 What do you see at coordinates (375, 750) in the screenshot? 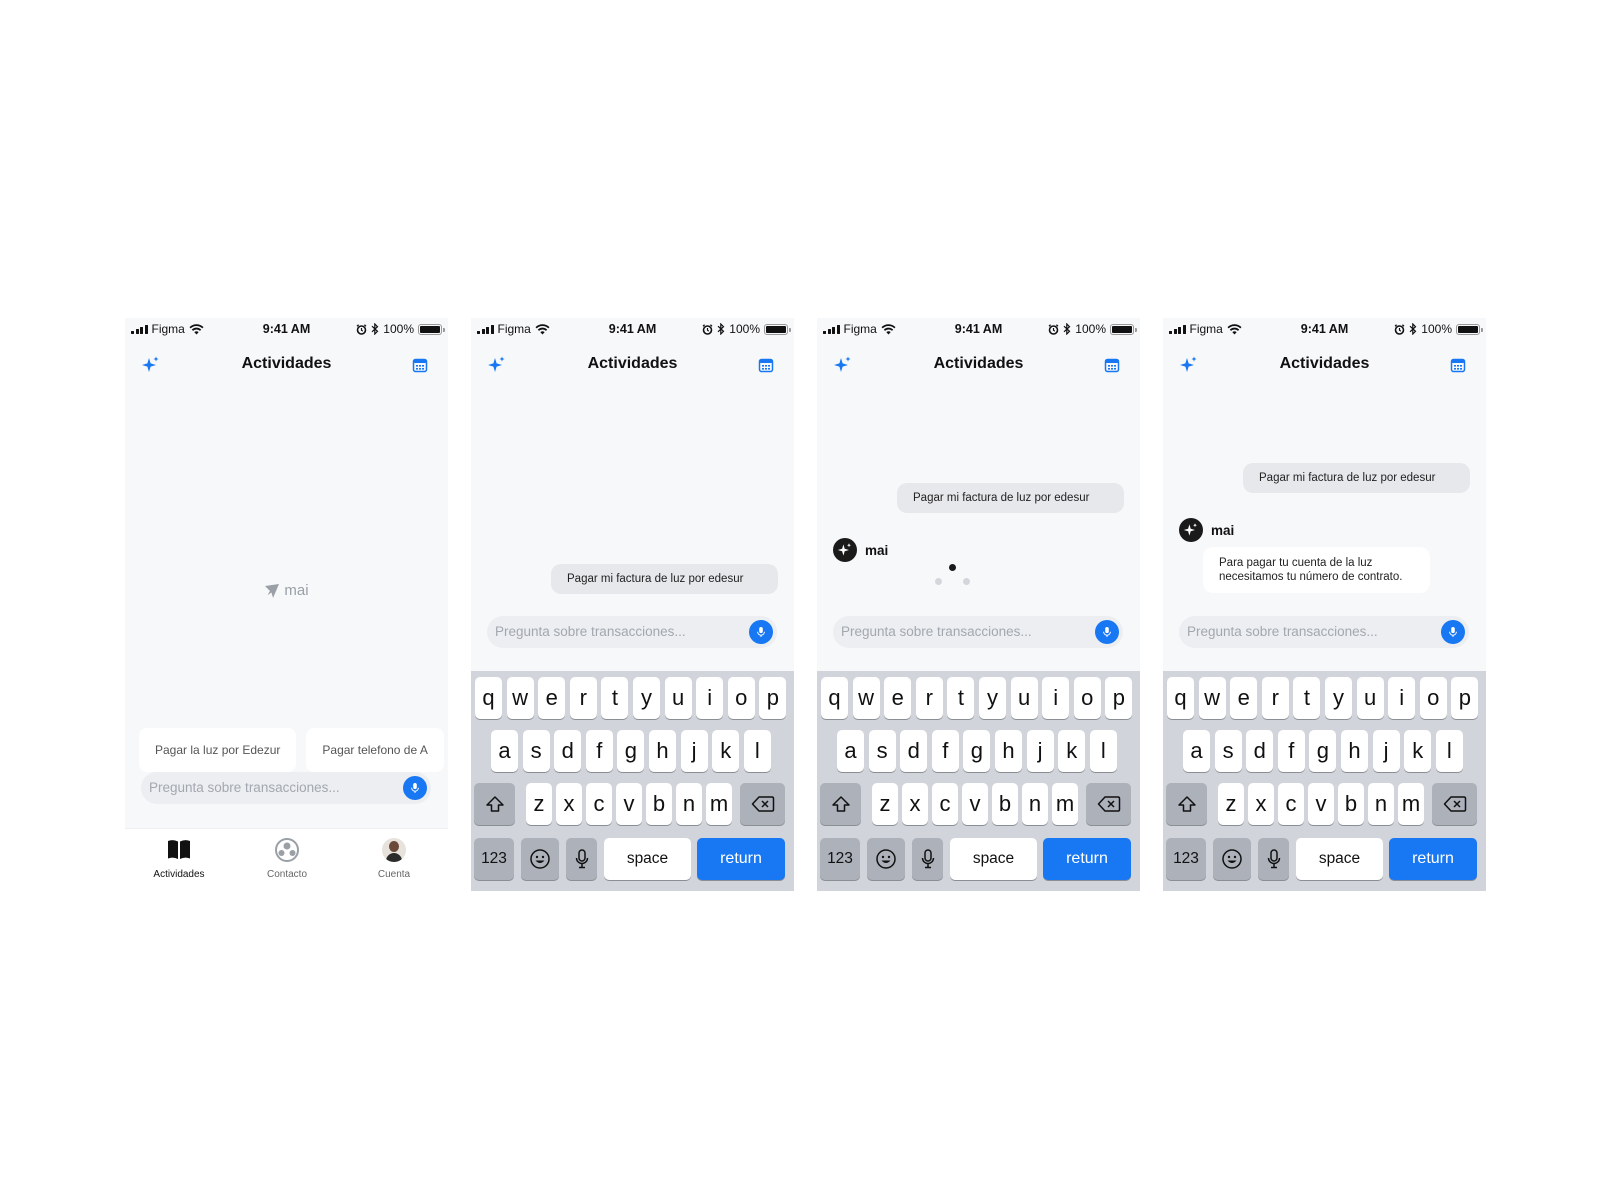
I see `suggestion-chip: Pagar telefono de A` at bounding box center [375, 750].